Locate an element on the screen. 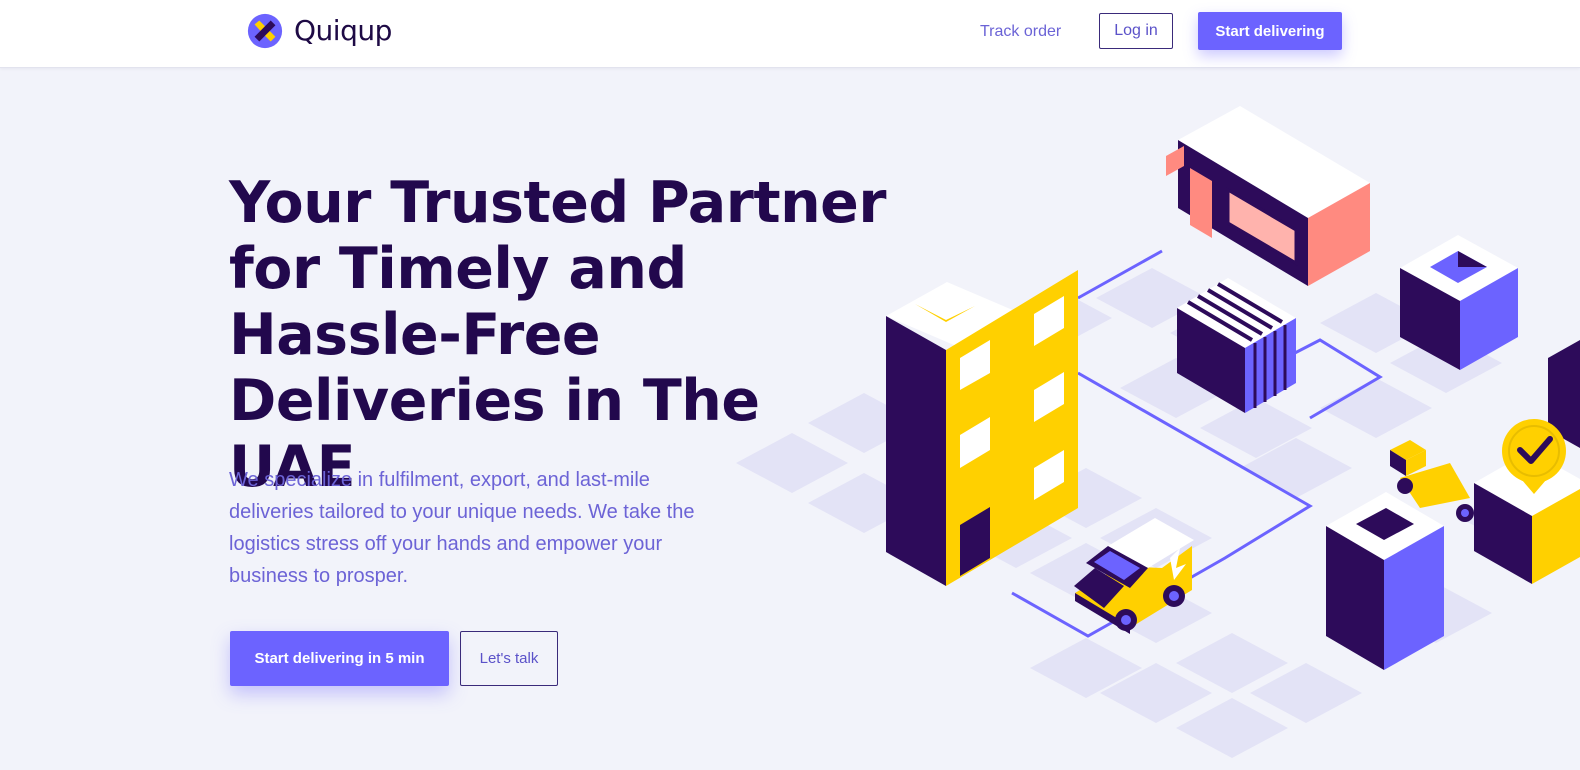  brand-logo: Quiqup is located at coordinates (319, 31).